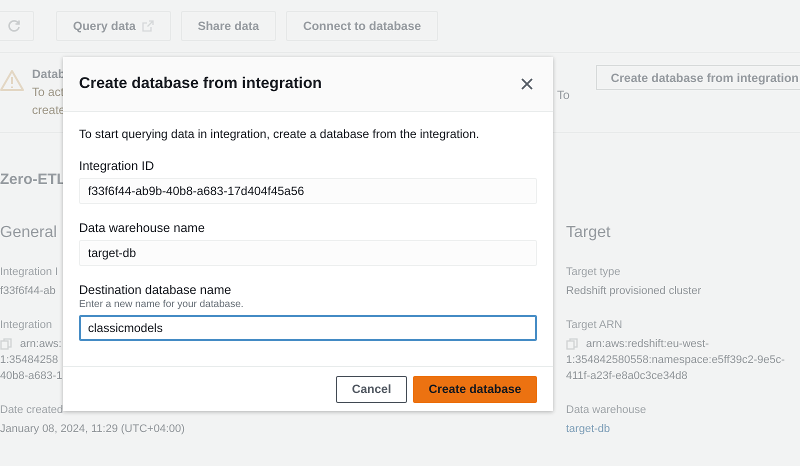  I want to click on field-value: Redshift provisioned cluster, so click(634, 291).